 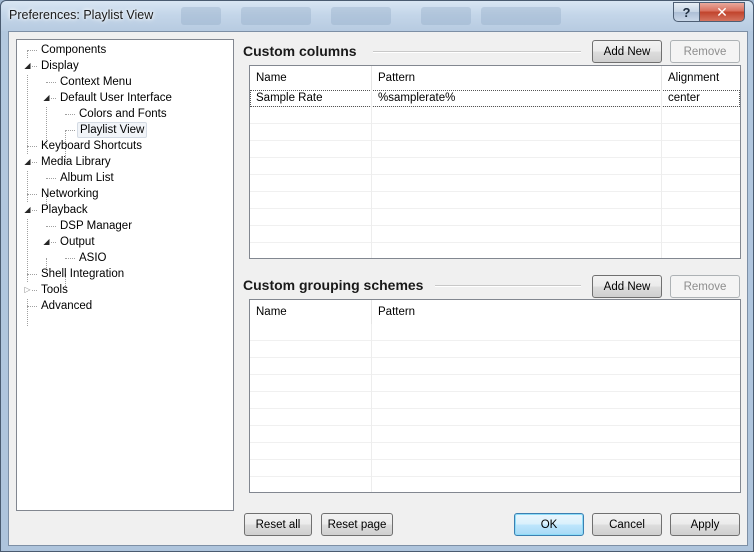 I want to click on tree-item-label: Display, so click(x=60, y=66).